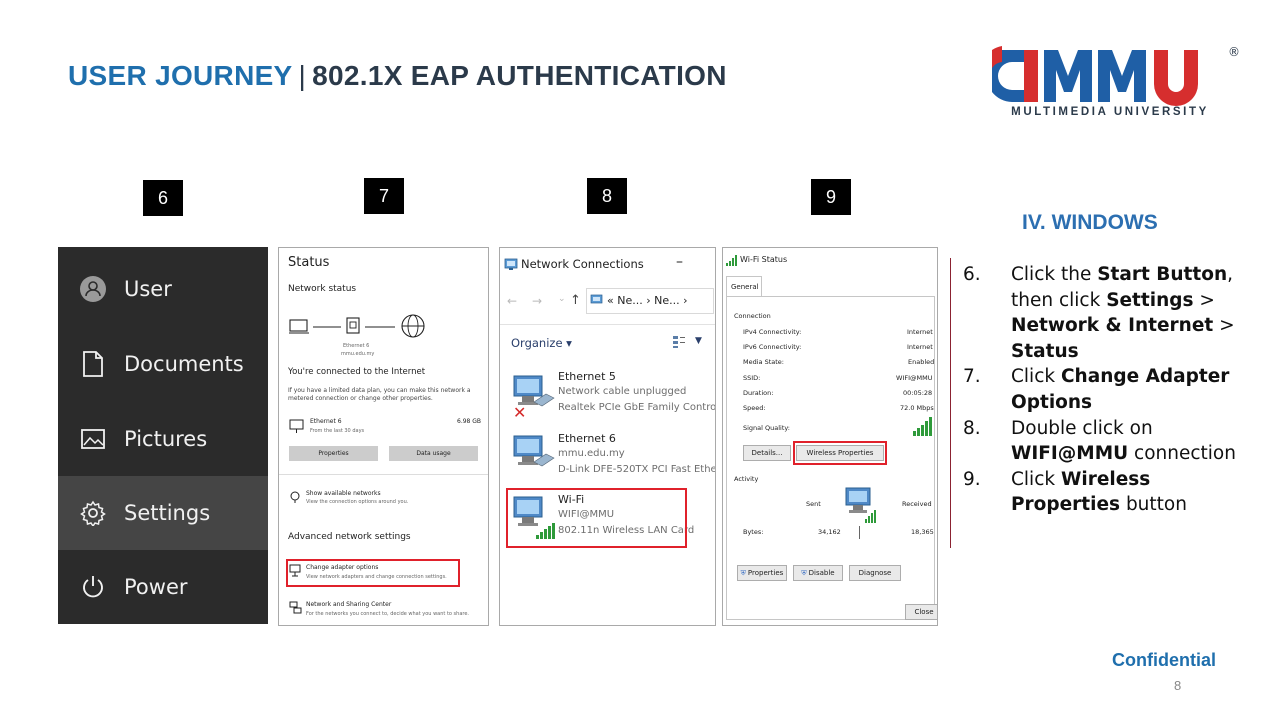  I want to click on step-6-number: 6., so click(972, 274).